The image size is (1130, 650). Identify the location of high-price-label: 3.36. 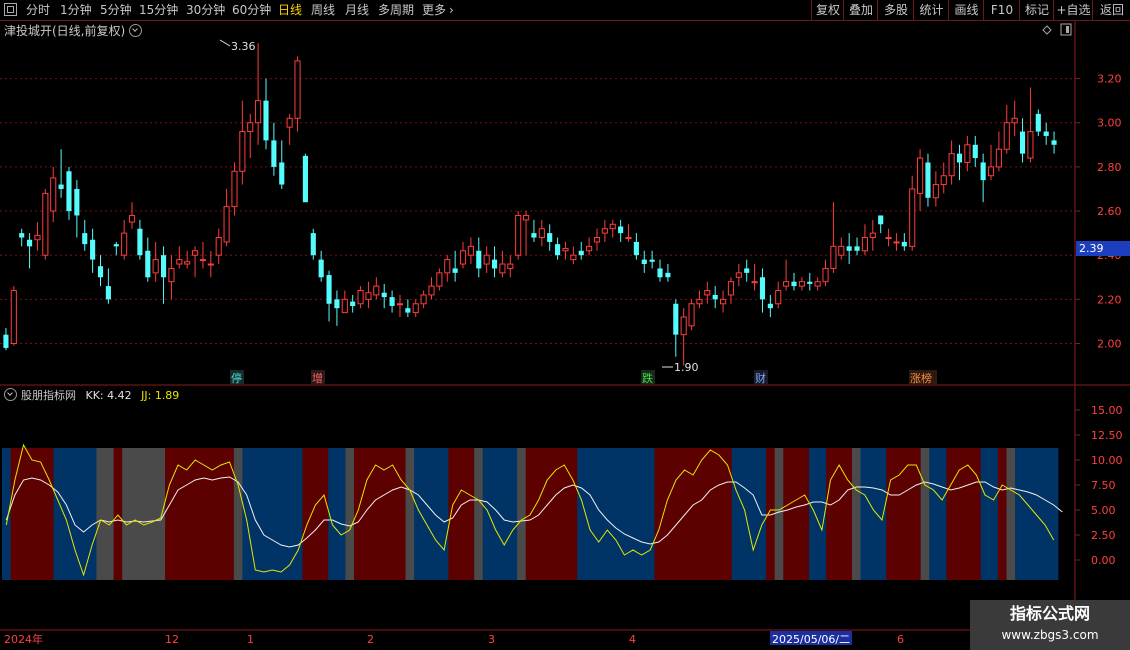
(243, 46).